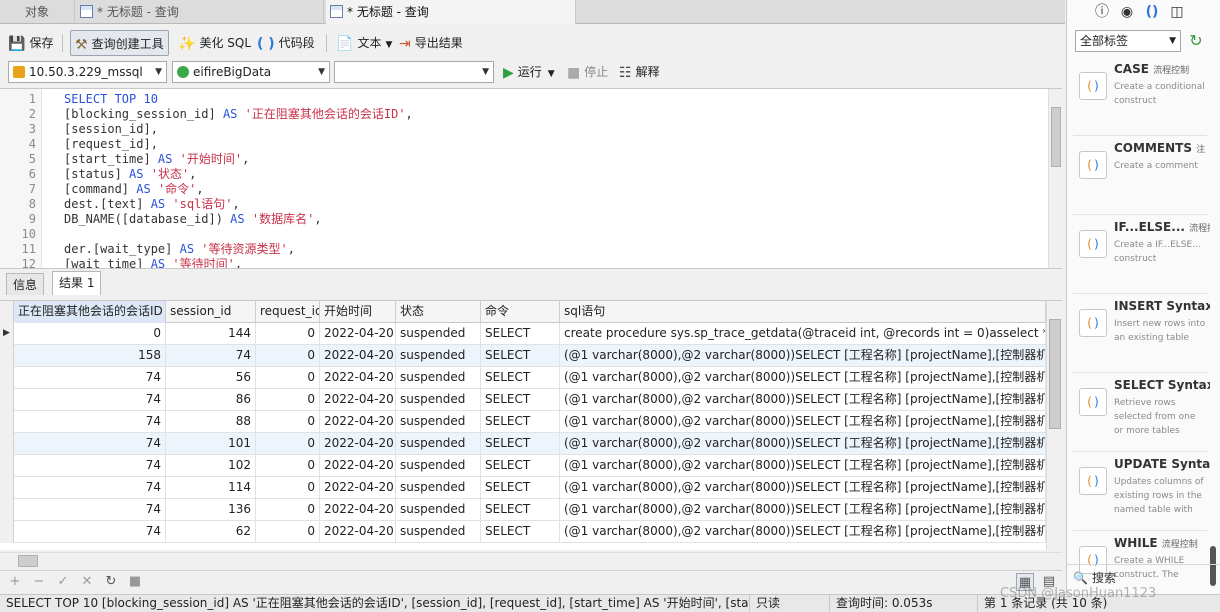 The width and height of the screenshot is (1220, 612). What do you see at coordinates (37, 12) in the screenshot?
I see `tab-objects: 对象` at bounding box center [37, 12].